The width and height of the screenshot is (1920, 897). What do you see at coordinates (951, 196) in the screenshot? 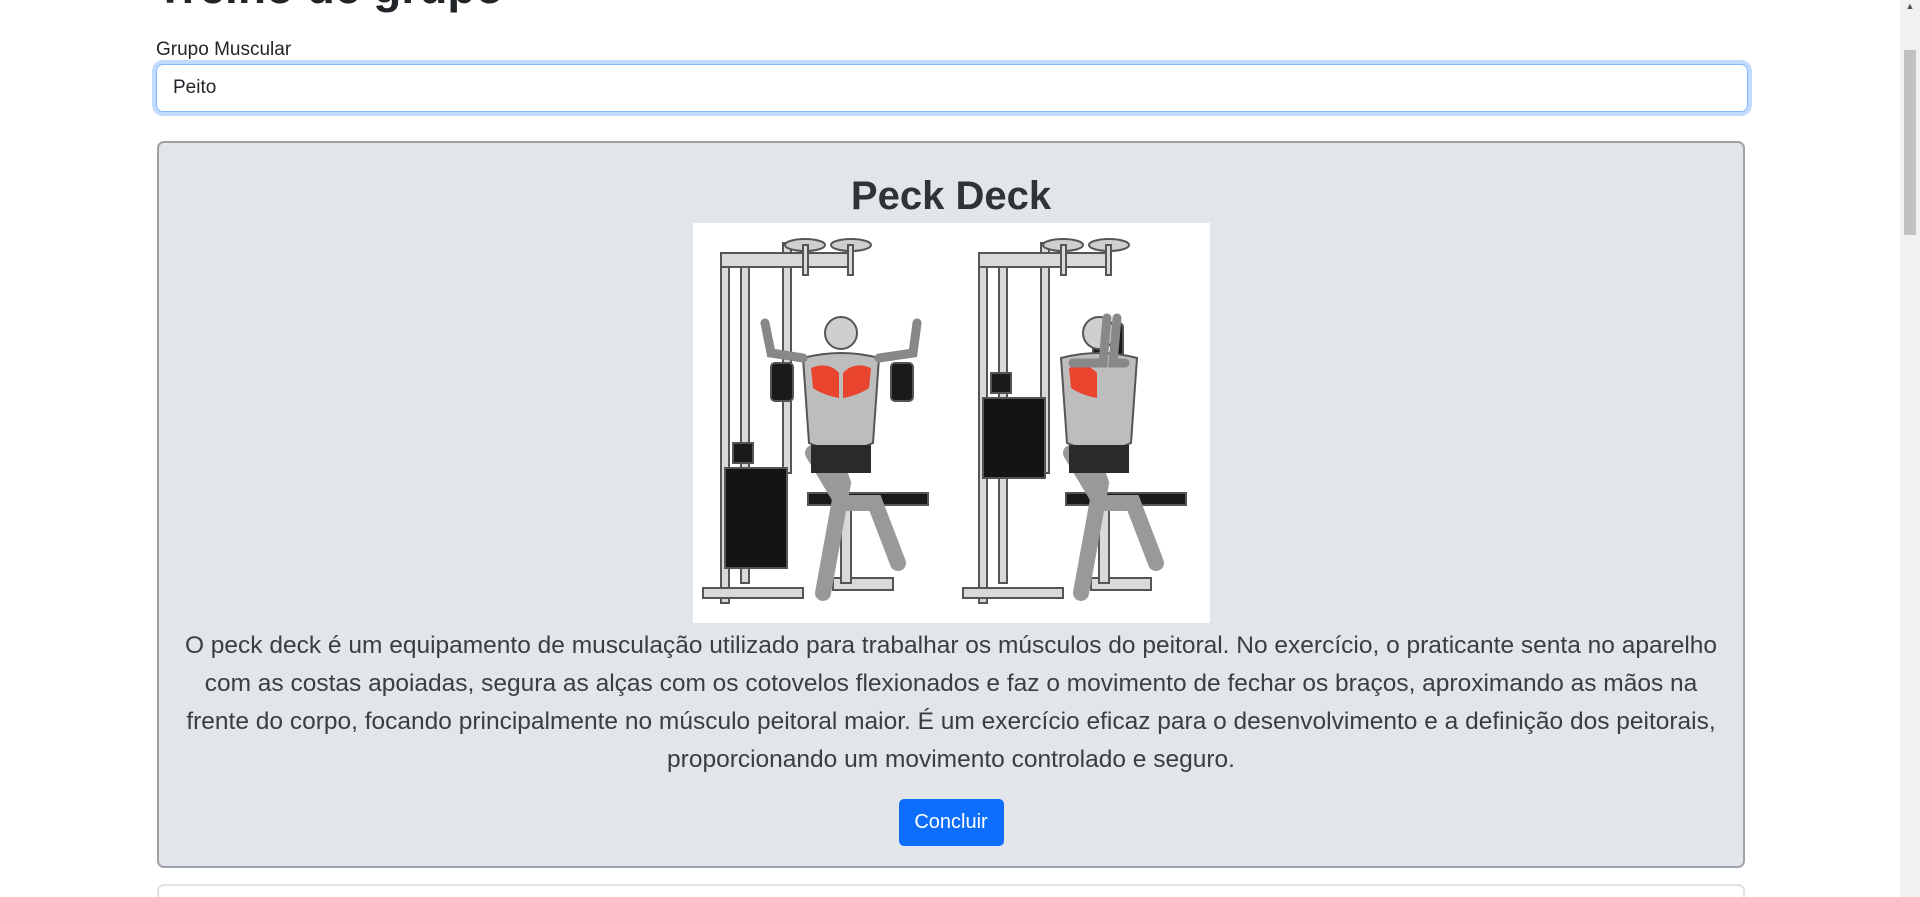
I see `exercise-title: Peck Deck` at bounding box center [951, 196].